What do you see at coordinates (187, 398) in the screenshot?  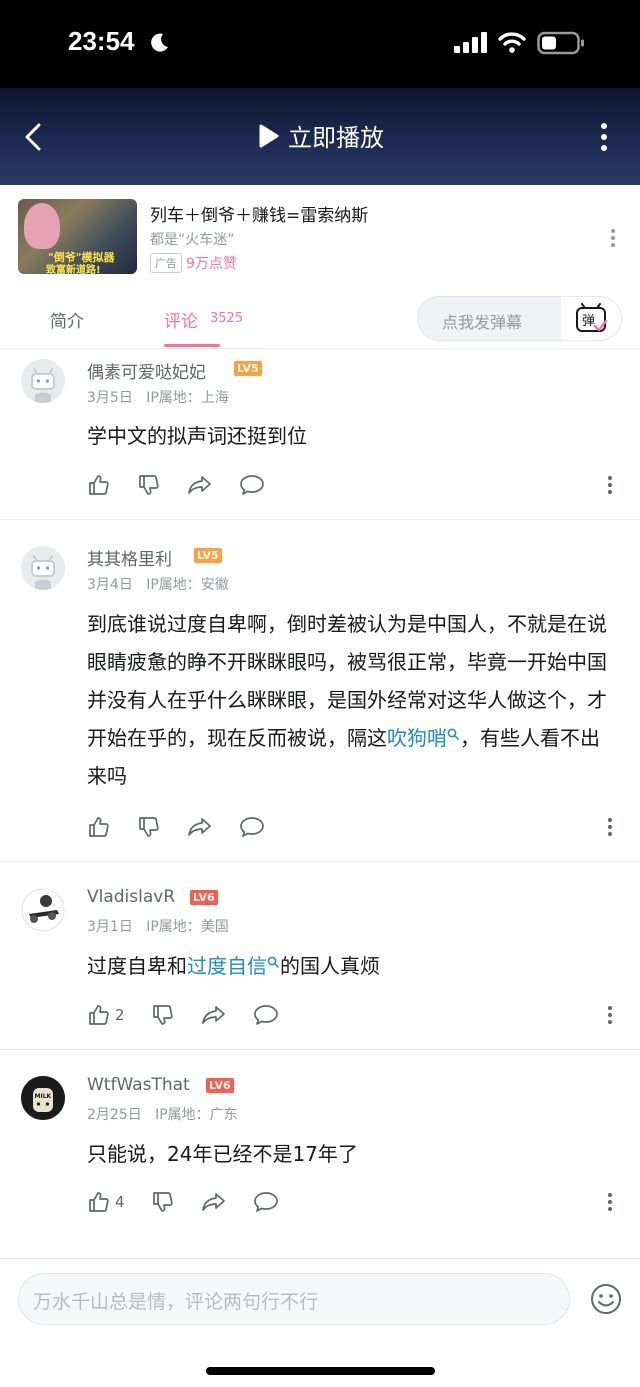 I see `comment-ip: IP属地：上海` at bounding box center [187, 398].